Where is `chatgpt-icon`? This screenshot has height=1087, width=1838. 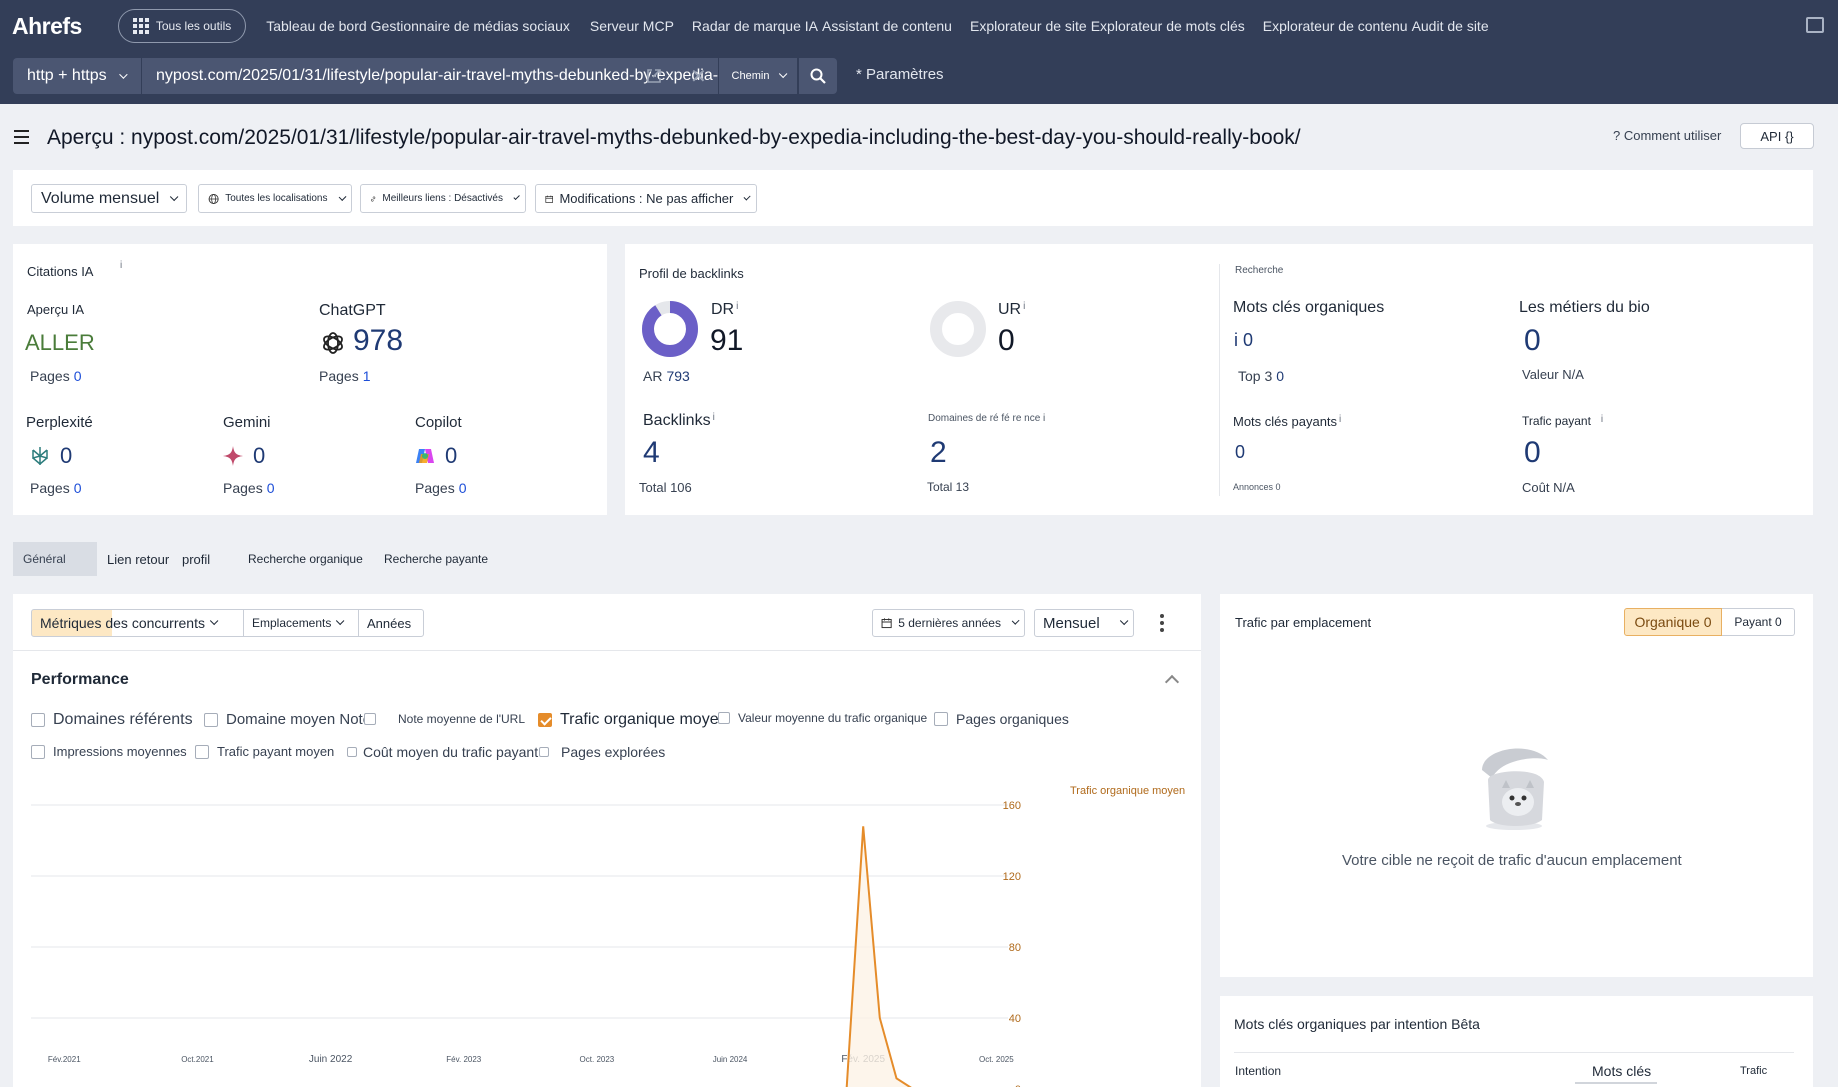
chatgpt-icon is located at coordinates (333, 343).